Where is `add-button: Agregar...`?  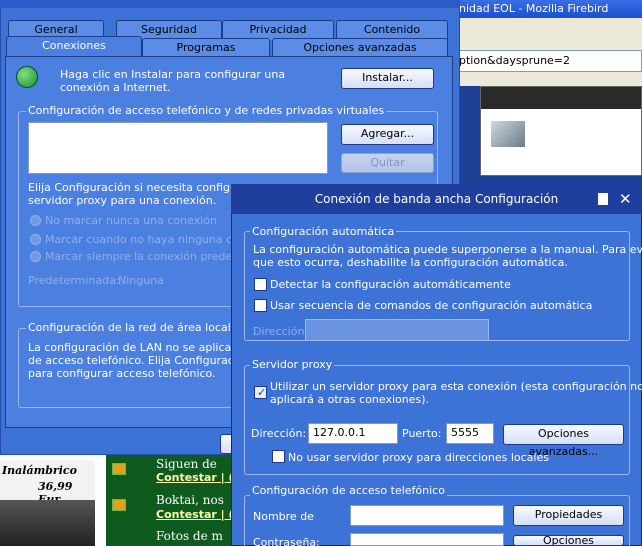 add-button: Agregar... is located at coordinates (387, 134).